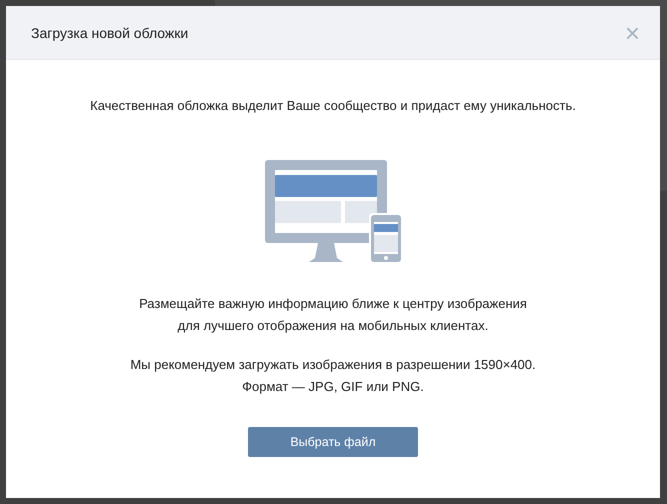  I want to click on format-text: Мы рекомендуем загружать изображения в разрешении 1590×400., so click(333, 365).